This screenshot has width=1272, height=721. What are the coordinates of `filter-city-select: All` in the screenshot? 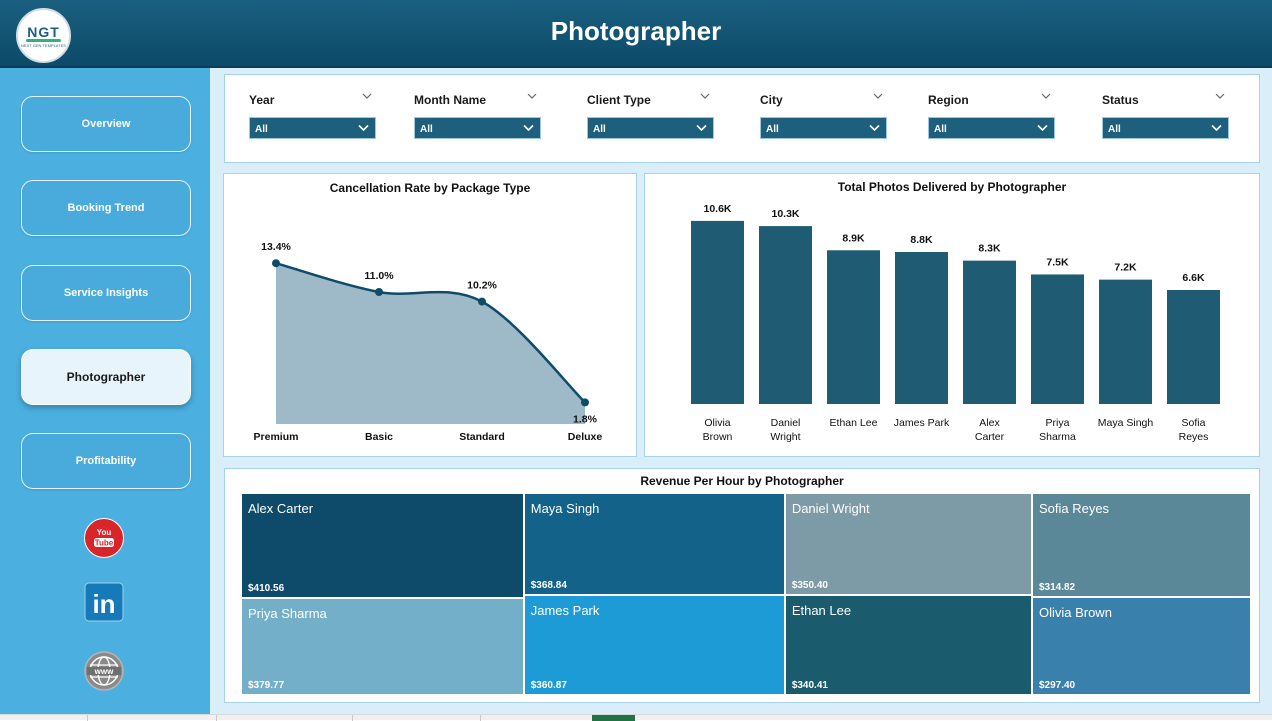 It's located at (823, 128).